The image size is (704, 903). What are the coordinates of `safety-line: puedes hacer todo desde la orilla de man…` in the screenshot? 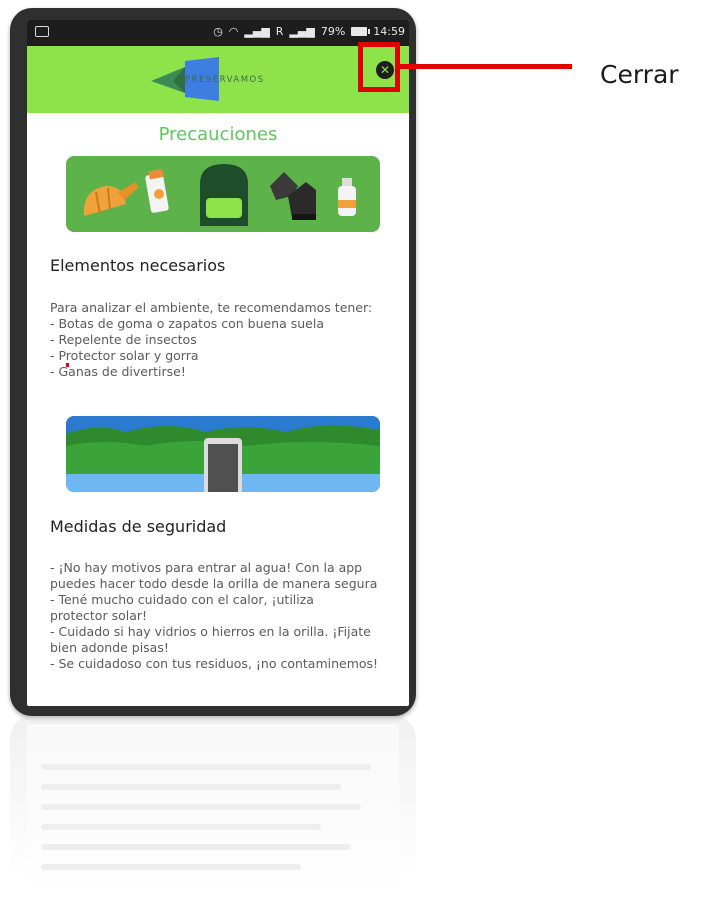 It's located at (214, 583).